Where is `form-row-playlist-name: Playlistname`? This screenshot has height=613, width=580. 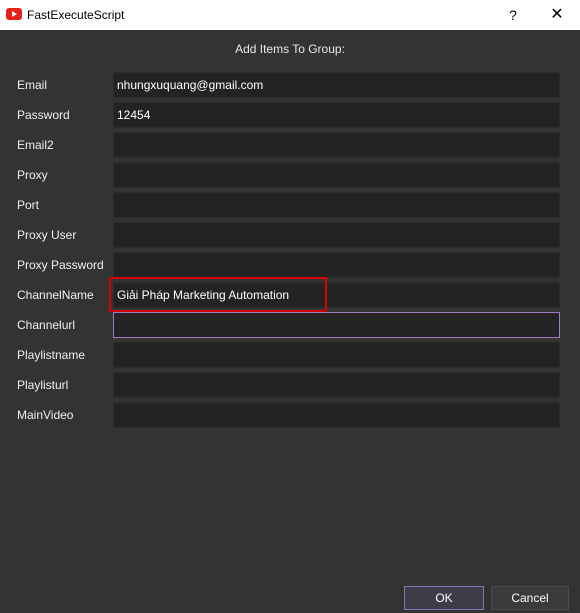
form-row-playlist-name: Playlistname is located at coordinates (290, 355).